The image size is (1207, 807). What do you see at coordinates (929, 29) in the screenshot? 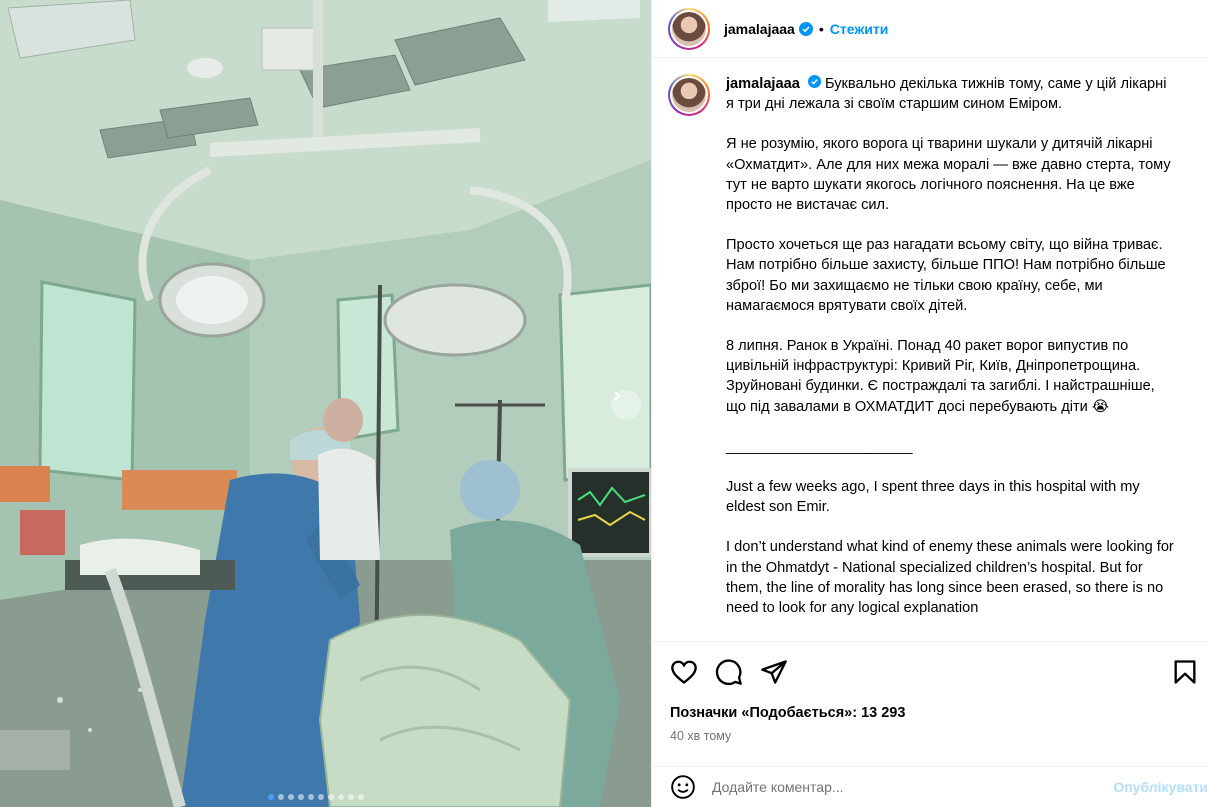
I see `post-header: jamalajaaa • Стежити` at bounding box center [929, 29].